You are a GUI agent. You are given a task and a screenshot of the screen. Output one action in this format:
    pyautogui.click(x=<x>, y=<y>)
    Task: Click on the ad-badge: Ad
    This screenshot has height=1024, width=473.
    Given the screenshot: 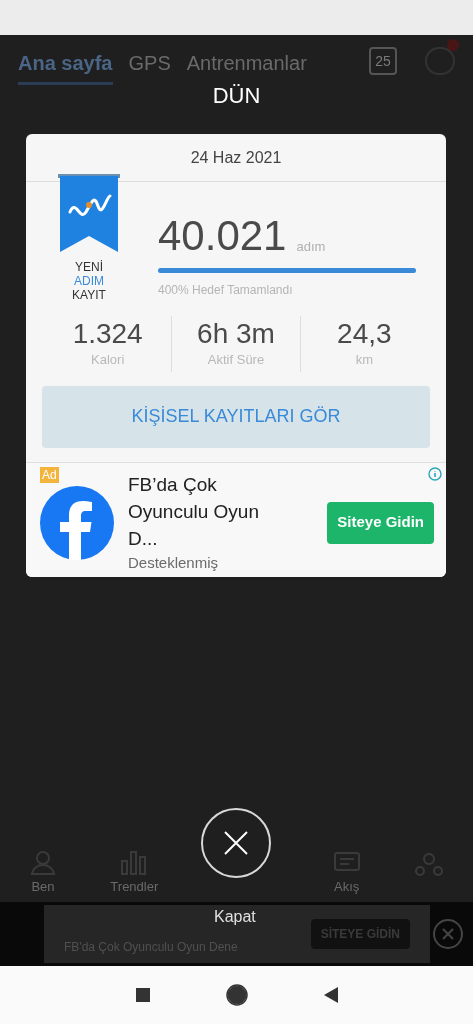 What is the action you would take?
    pyautogui.click(x=49, y=474)
    